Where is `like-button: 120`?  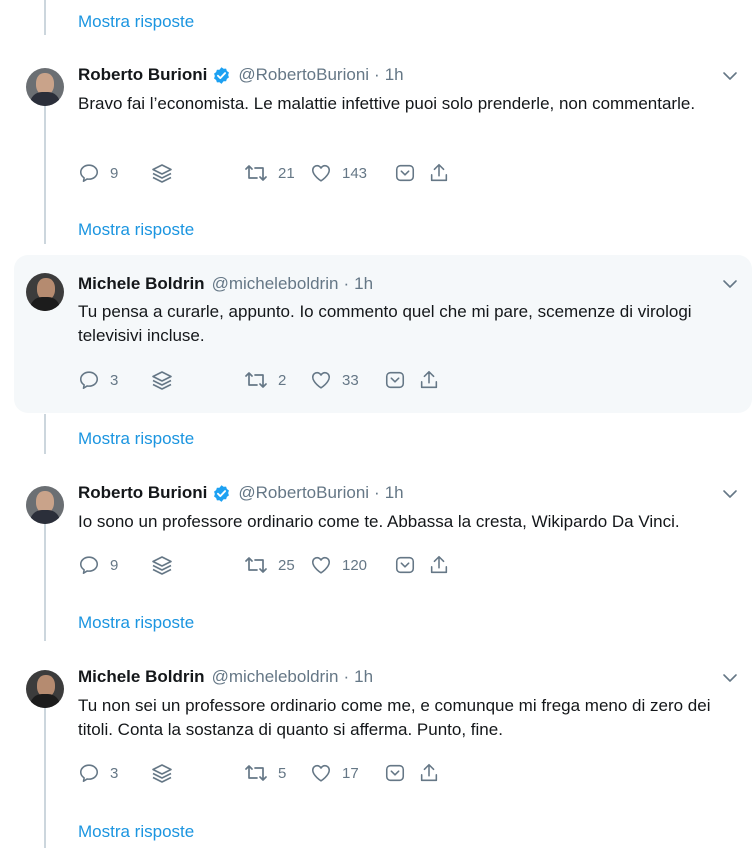 like-button: 120 is located at coordinates (338, 565).